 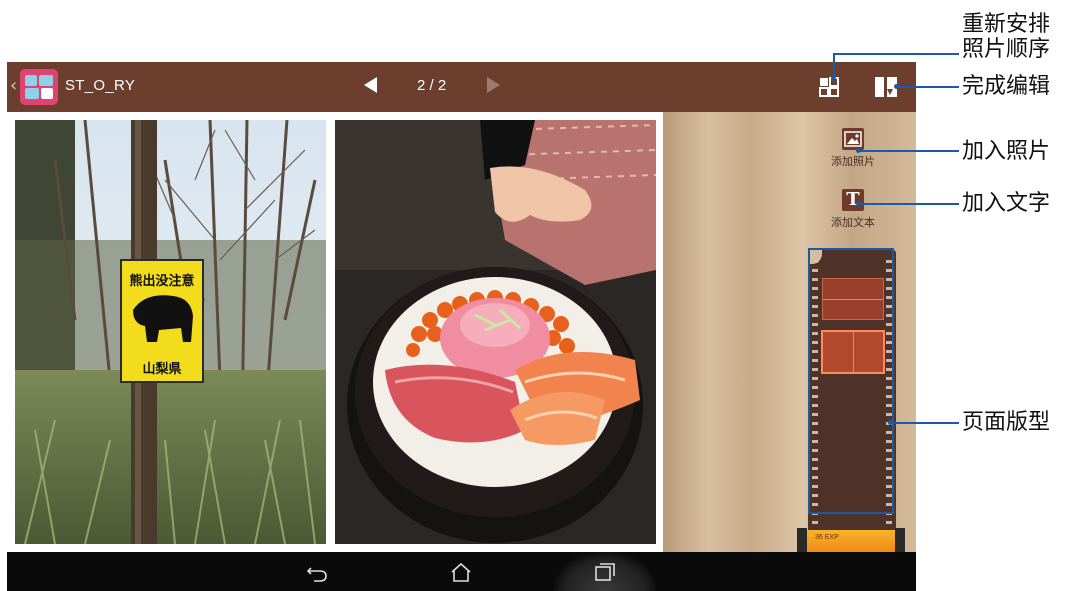 I want to click on layout-thumb-split-vertical, so click(x=853, y=352).